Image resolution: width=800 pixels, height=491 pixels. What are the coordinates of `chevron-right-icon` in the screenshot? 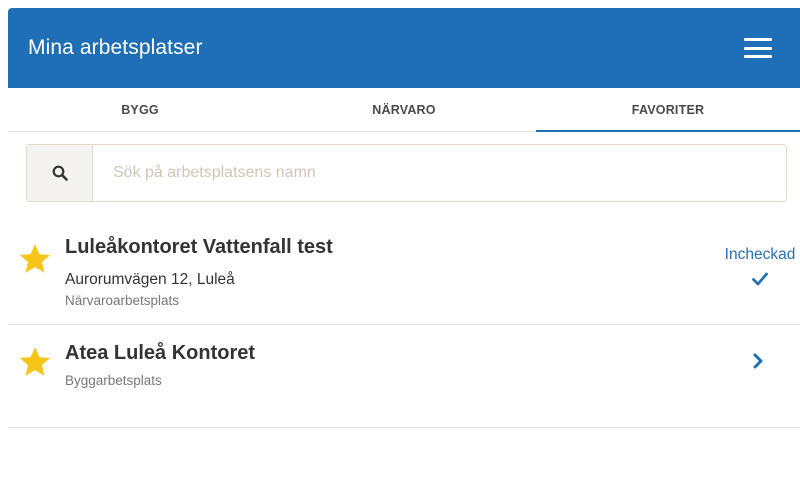 It's located at (758, 361).